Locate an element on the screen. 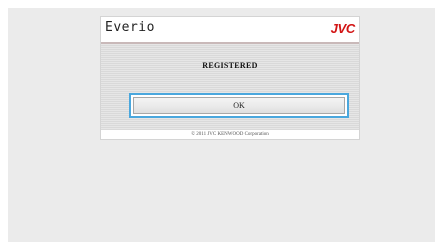 Image resolution: width=445 pixels, height=246 pixels. app-name: Everio is located at coordinates (130, 27).